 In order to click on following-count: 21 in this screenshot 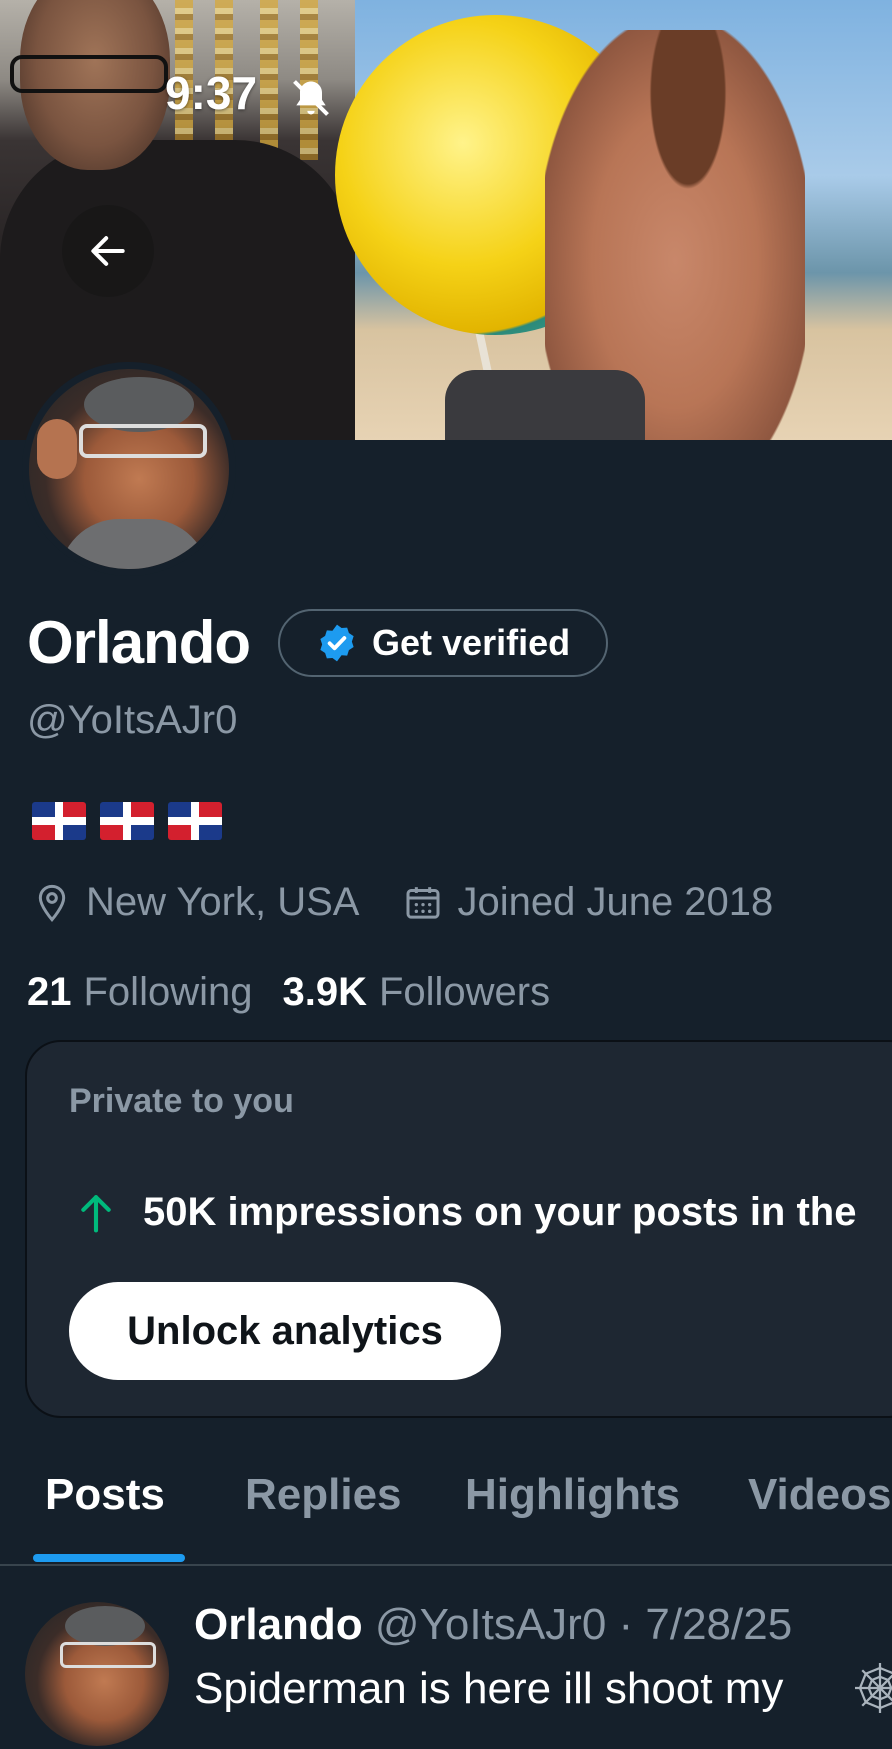, I will do `click(49, 992)`.